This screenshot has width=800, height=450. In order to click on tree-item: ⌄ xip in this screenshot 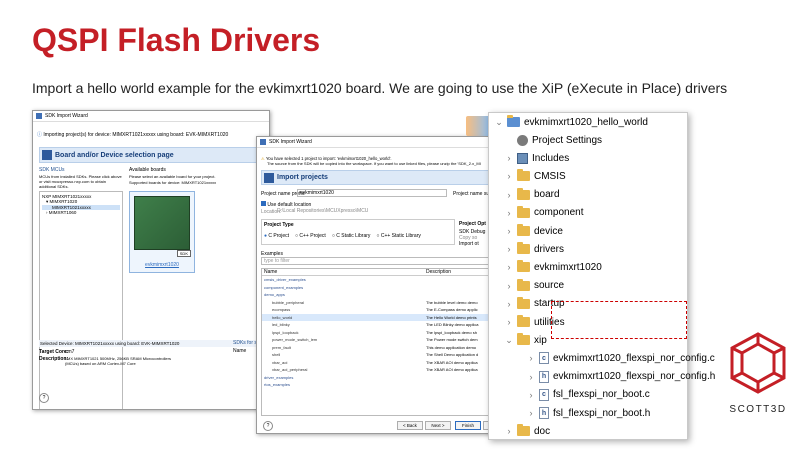, I will do `click(526, 340)`.